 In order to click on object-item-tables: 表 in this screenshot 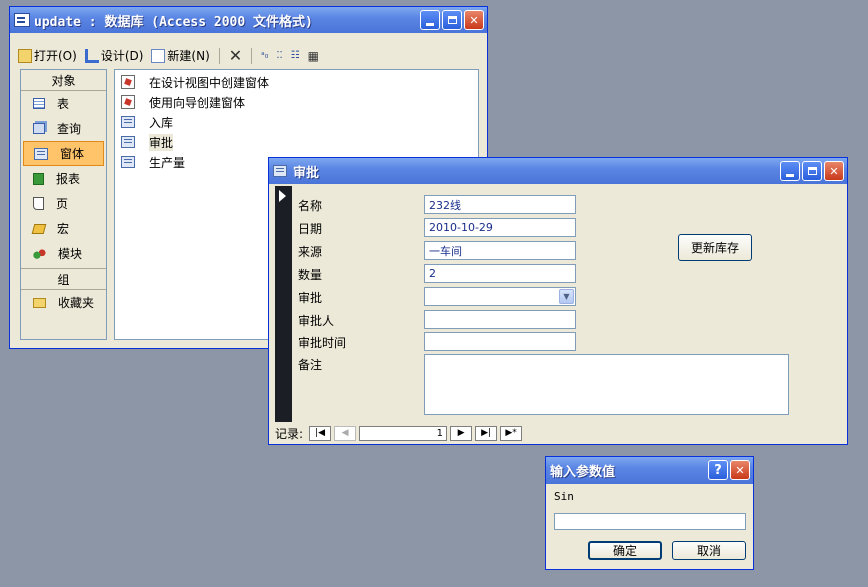, I will do `click(63, 103)`.